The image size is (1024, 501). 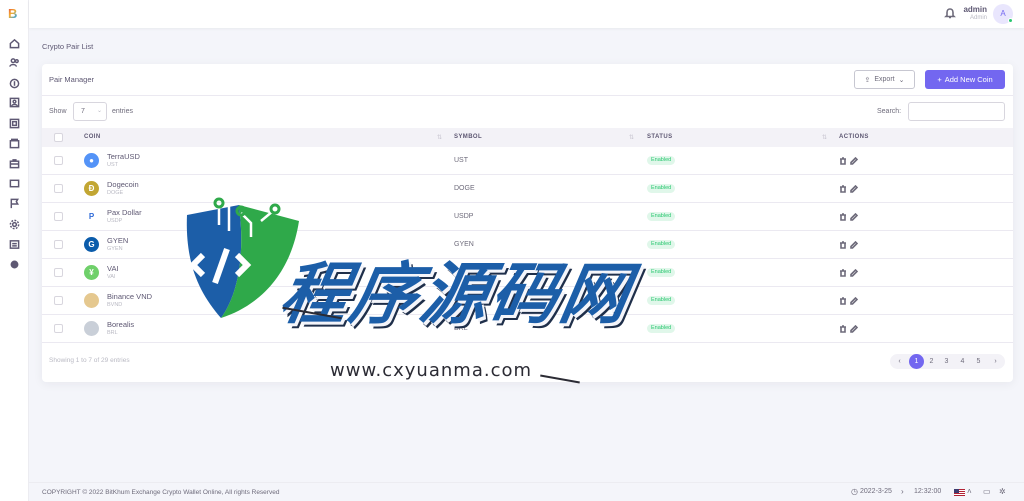 What do you see at coordinates (527, 95) in the screenshot?
I see `card-divider` at bounding box center [527, 95].